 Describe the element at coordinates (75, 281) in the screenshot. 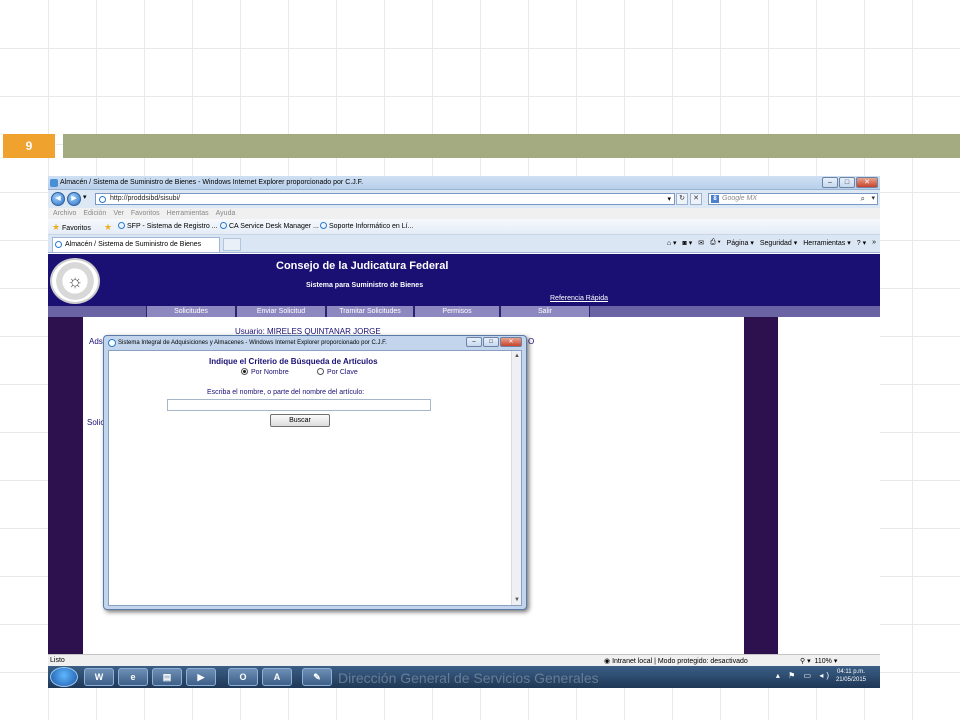

I see `national-seal-logo: ☼` at that location.